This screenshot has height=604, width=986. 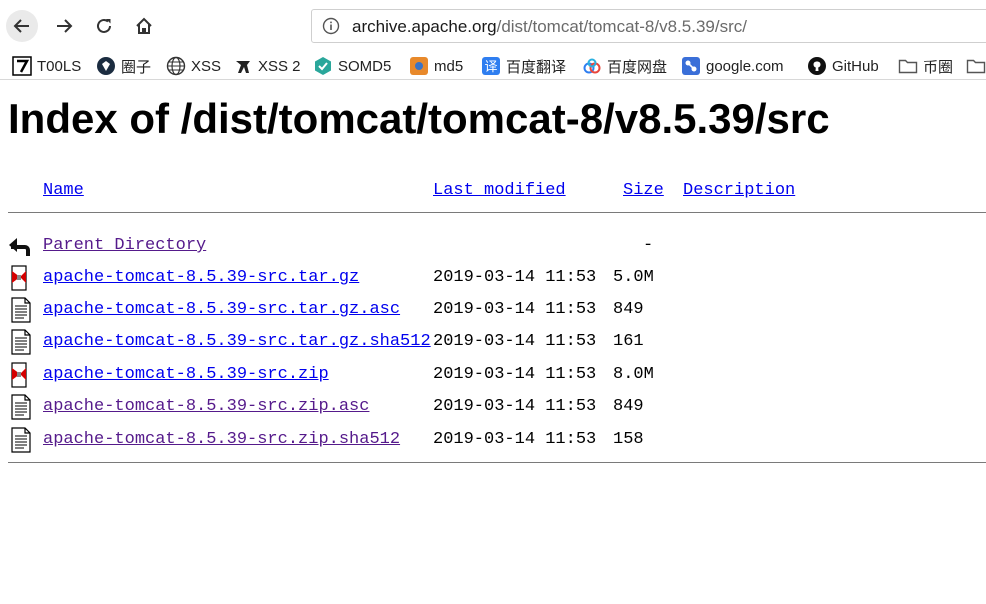 I want to click on bookmark-label: 圈子, so click(x=136, y=67).